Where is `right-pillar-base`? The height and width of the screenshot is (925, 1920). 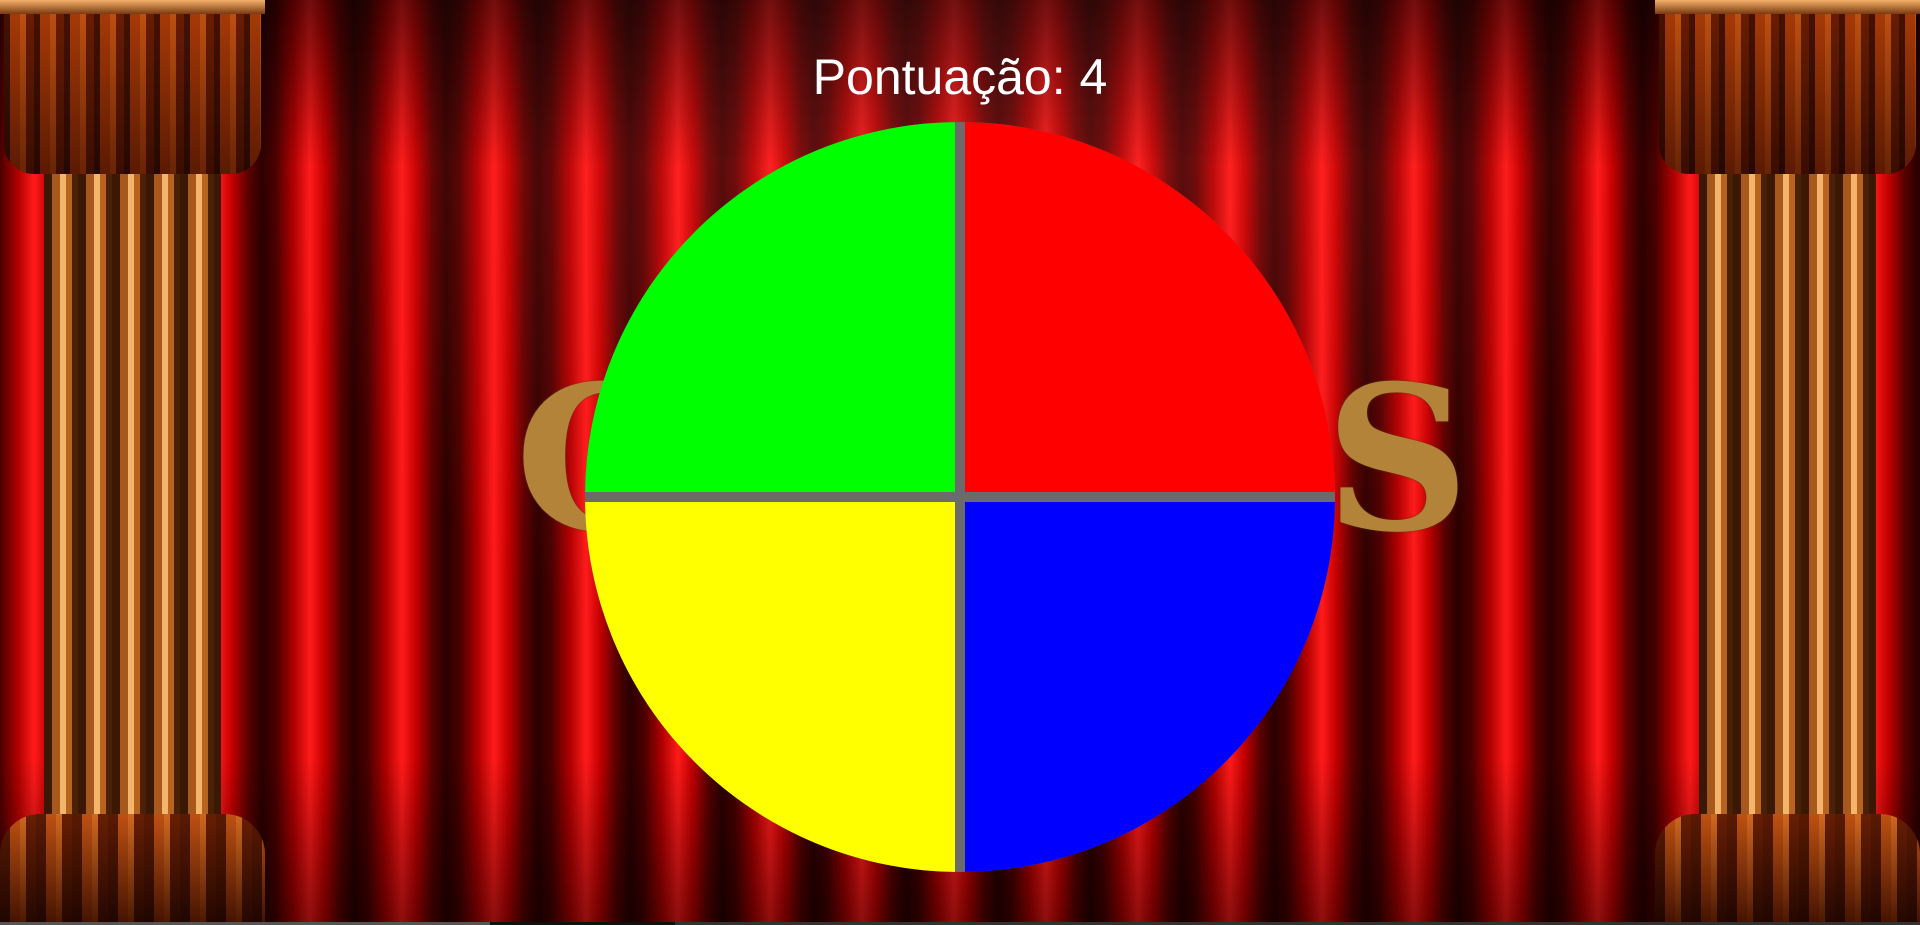 right-pillar-base is located at coordinates (1787, 869).